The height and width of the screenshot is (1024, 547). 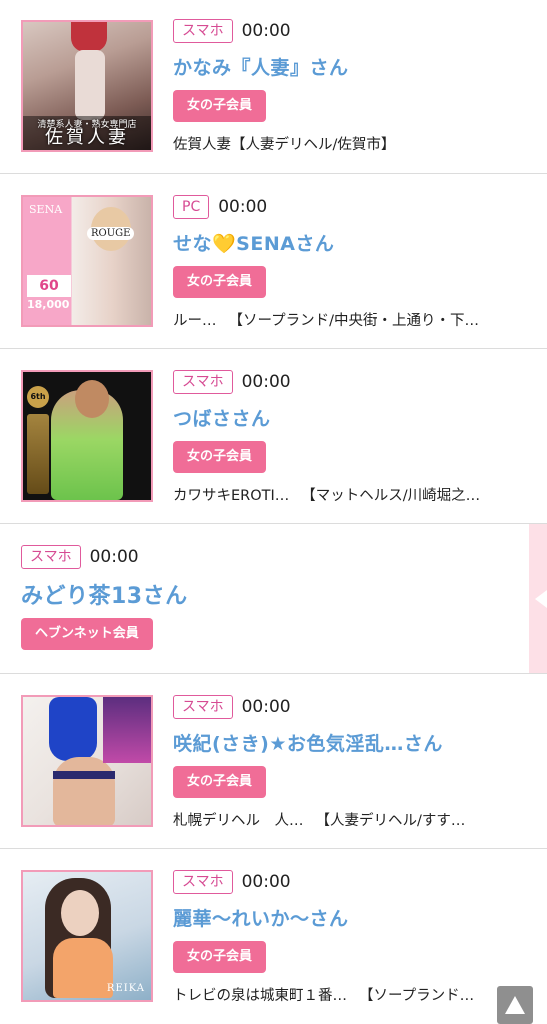 What do you see at coordinates (87, 86) in the screenshot?
I see `profile-photo: 清楚系人妻・熟女専門店 佐賀人妻` at bounding box center [87, 86].